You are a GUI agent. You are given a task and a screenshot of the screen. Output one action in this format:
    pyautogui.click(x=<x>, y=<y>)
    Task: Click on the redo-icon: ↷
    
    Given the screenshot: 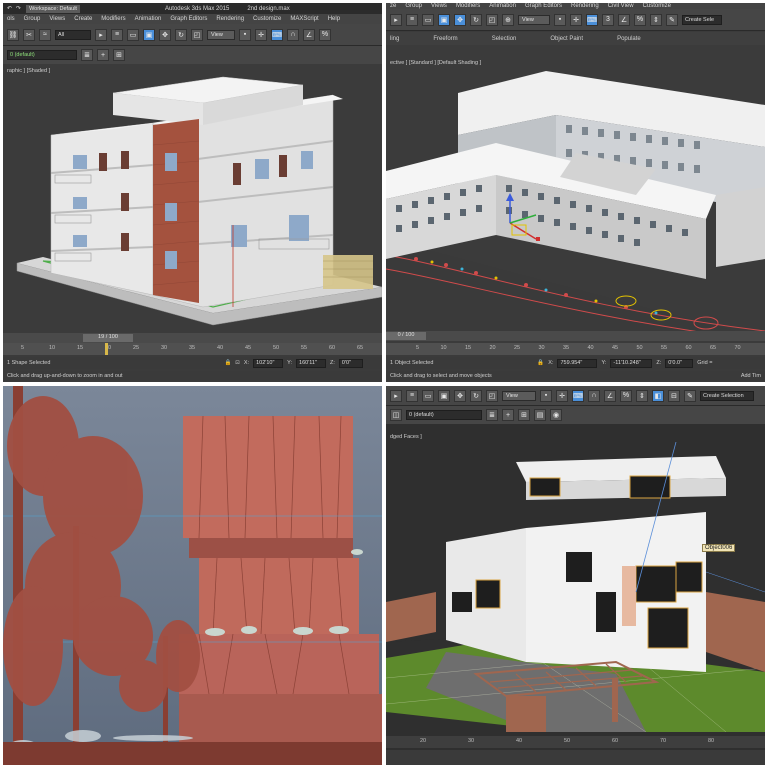 What is the action you would take?
    pyautogui.click(x=18, y=8)
    